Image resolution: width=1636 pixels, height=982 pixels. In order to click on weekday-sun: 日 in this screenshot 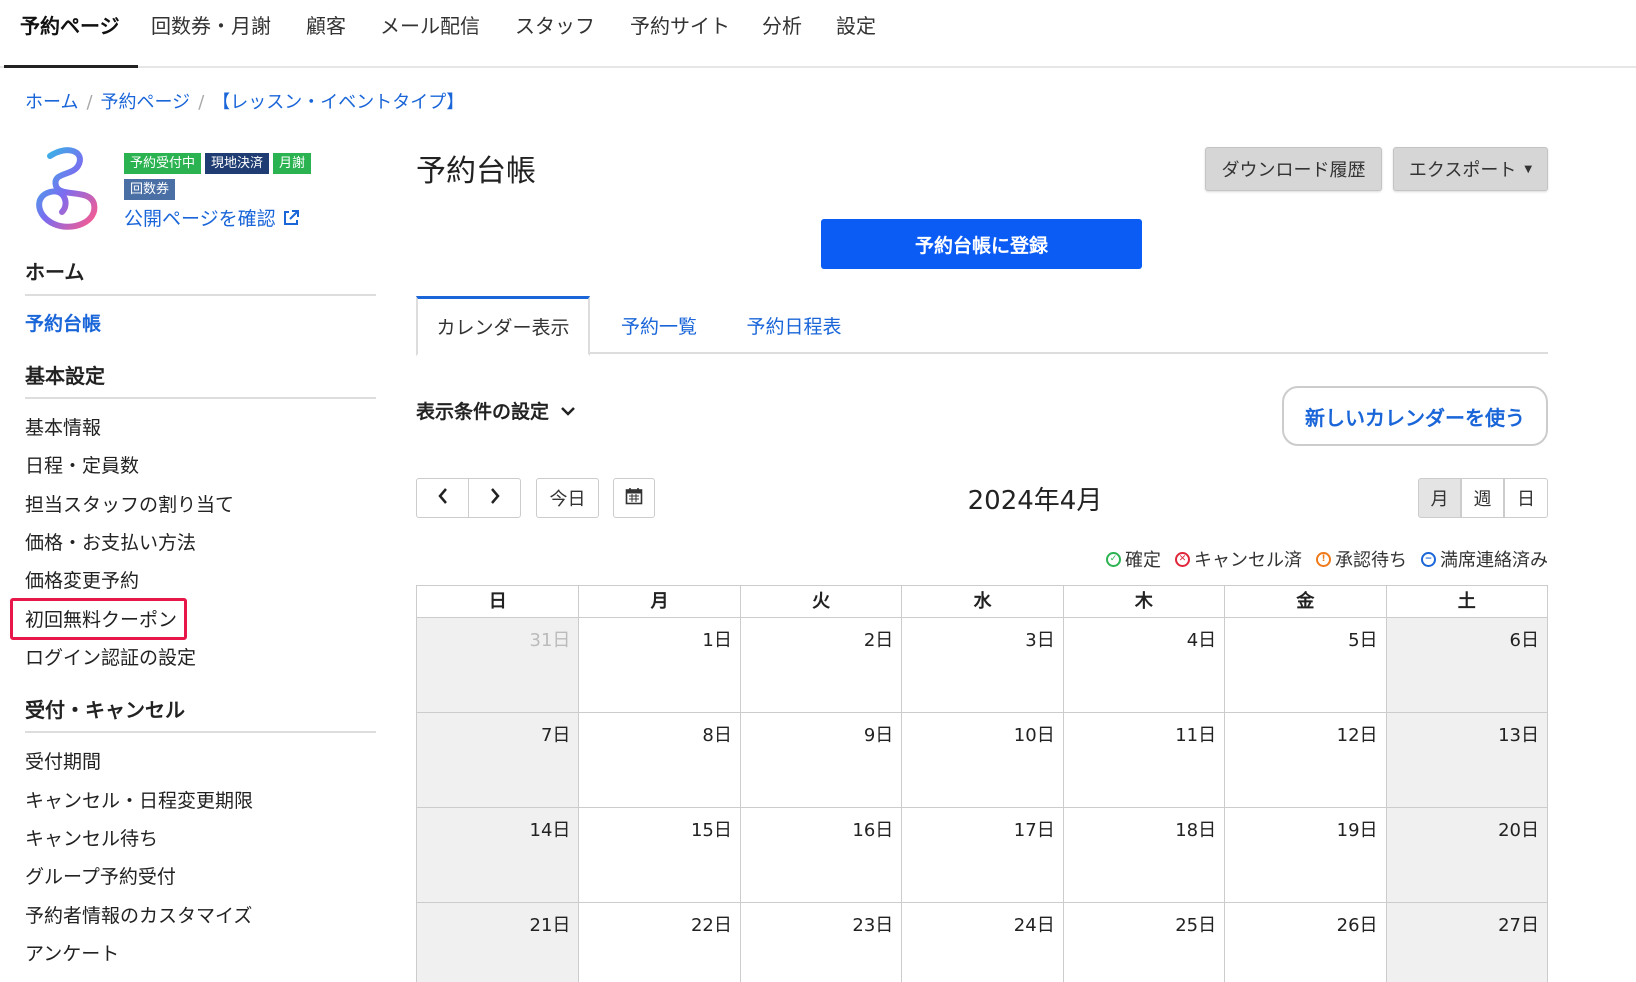, I will do `click(497, 601)`.